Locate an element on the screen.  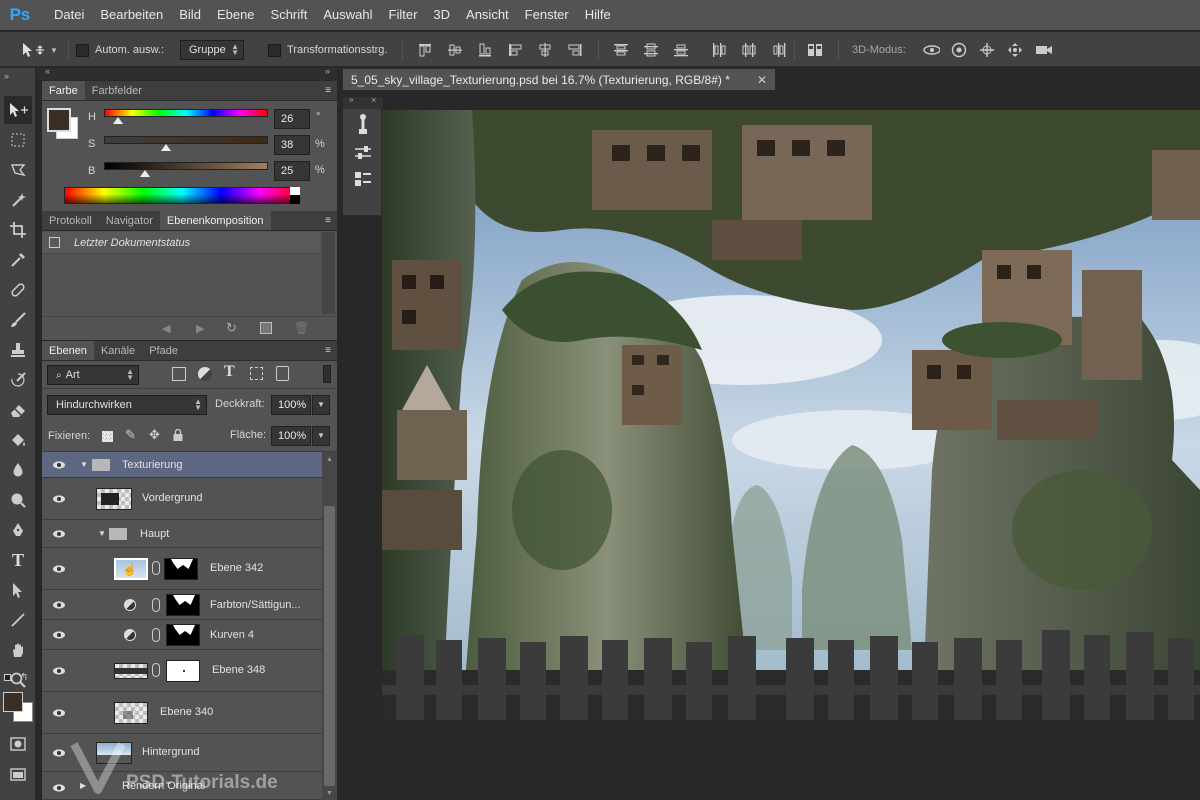
quick-selection-tool is located at coordinates (18, 200).